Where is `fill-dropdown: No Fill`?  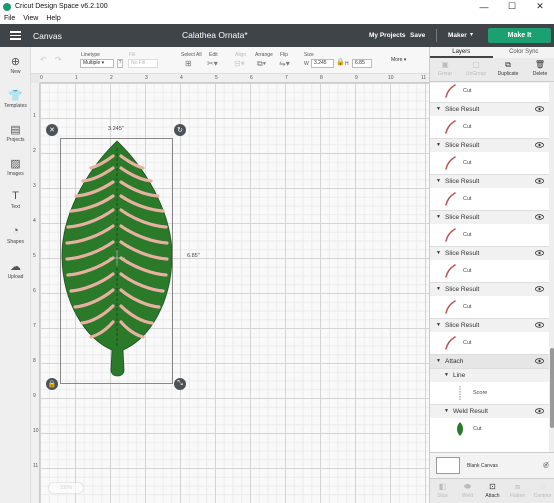
fill-dropdown: No Fill is located at coordinates (143, 63).